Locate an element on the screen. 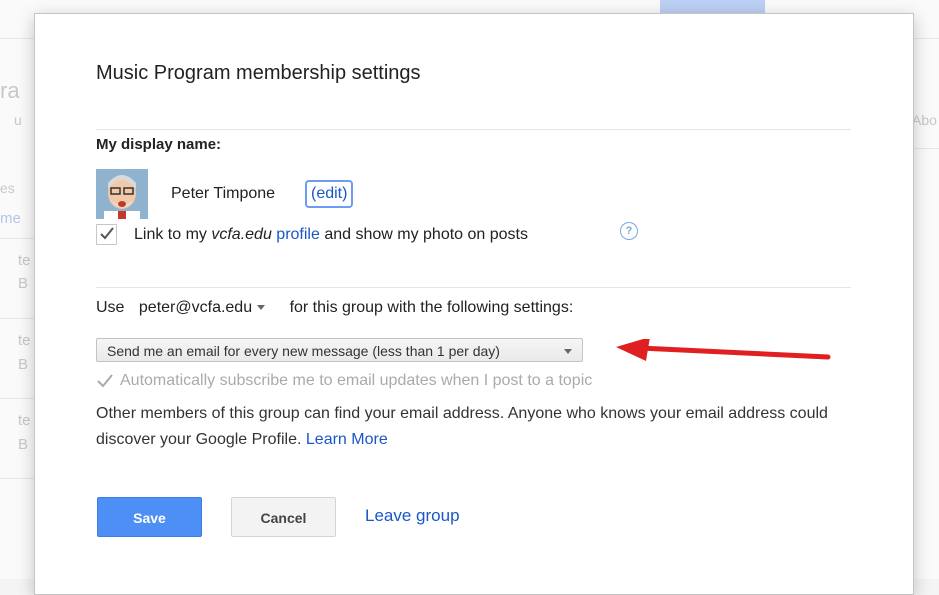 The width and height of the screenshot is (939, 595). link-profile-checkbox is located at coordinates (106, 234).